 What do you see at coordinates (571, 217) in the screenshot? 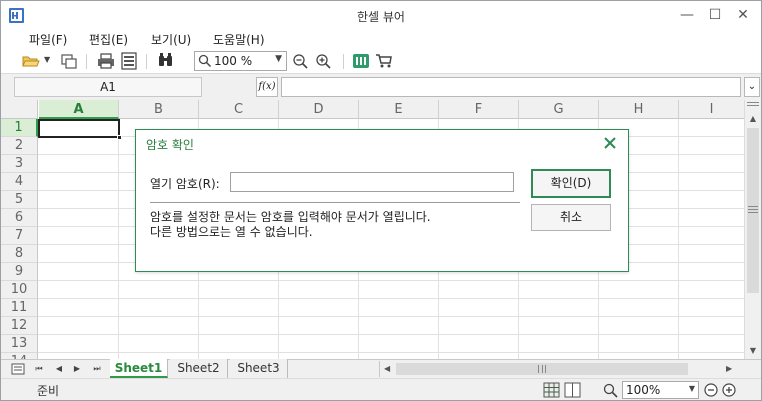
I see `cancel-button: 취소` at bounding box center [571, 217].